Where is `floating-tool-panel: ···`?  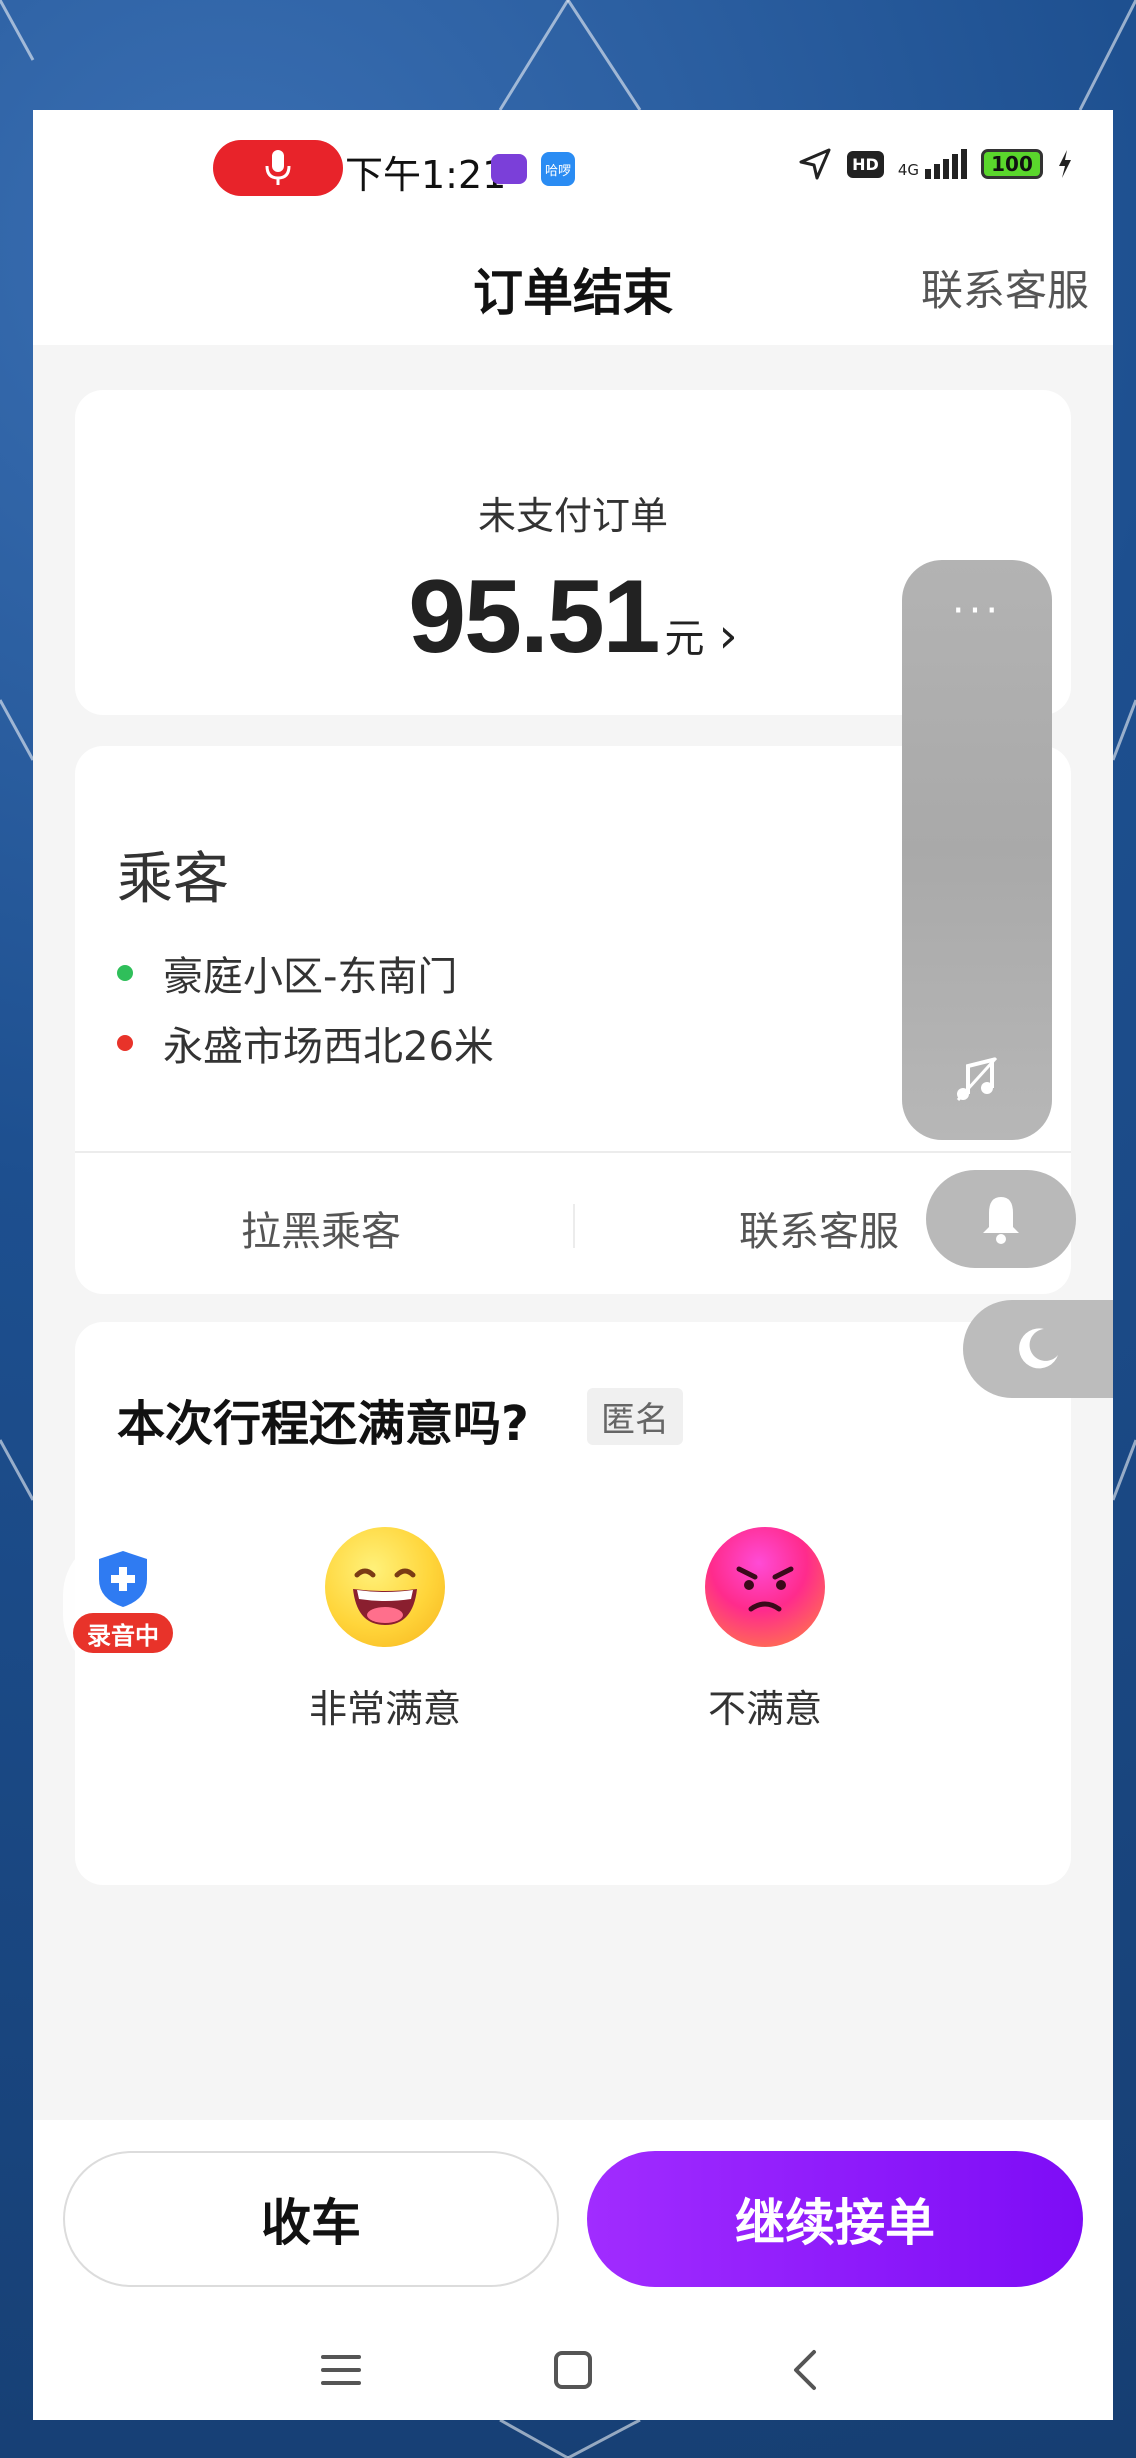 floating-tool-panel: ··· is located at coordinates (977, 850).